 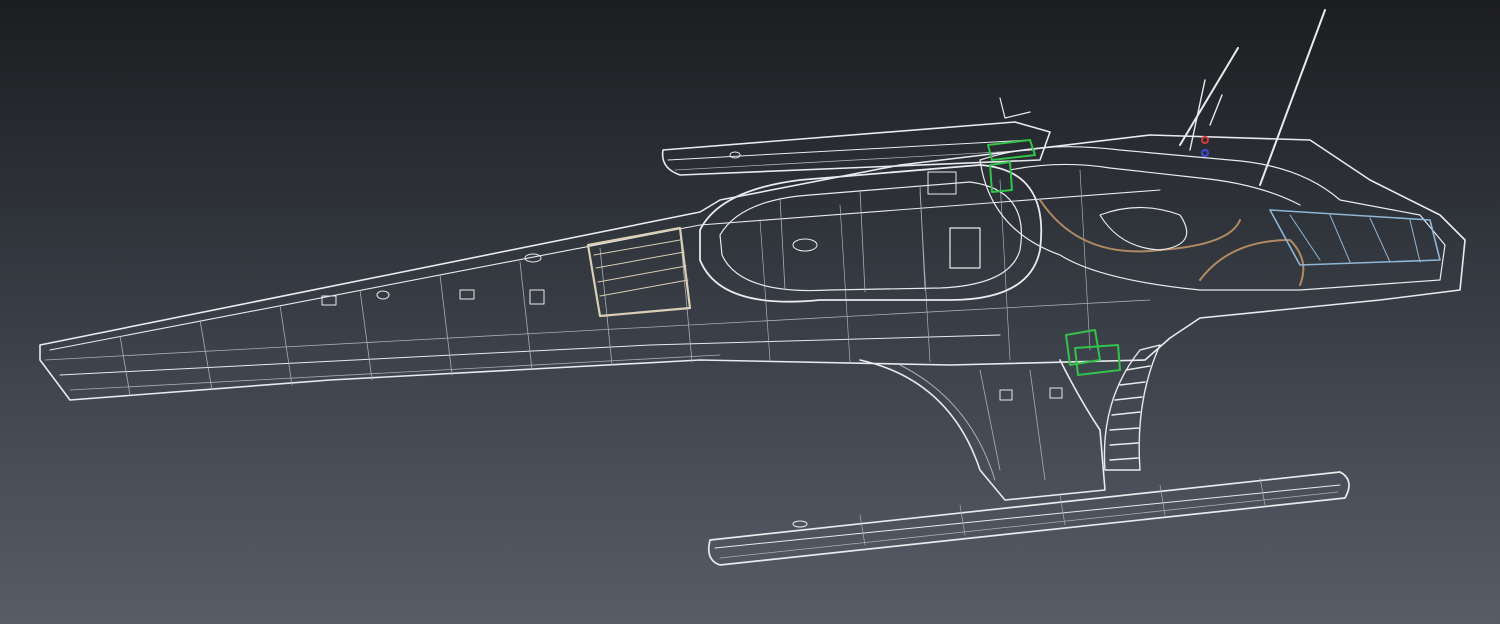 What do you see at coordinates (1162, 97) in the screenshot?
I see `mast-icon` at bounding box center [1162, 97].